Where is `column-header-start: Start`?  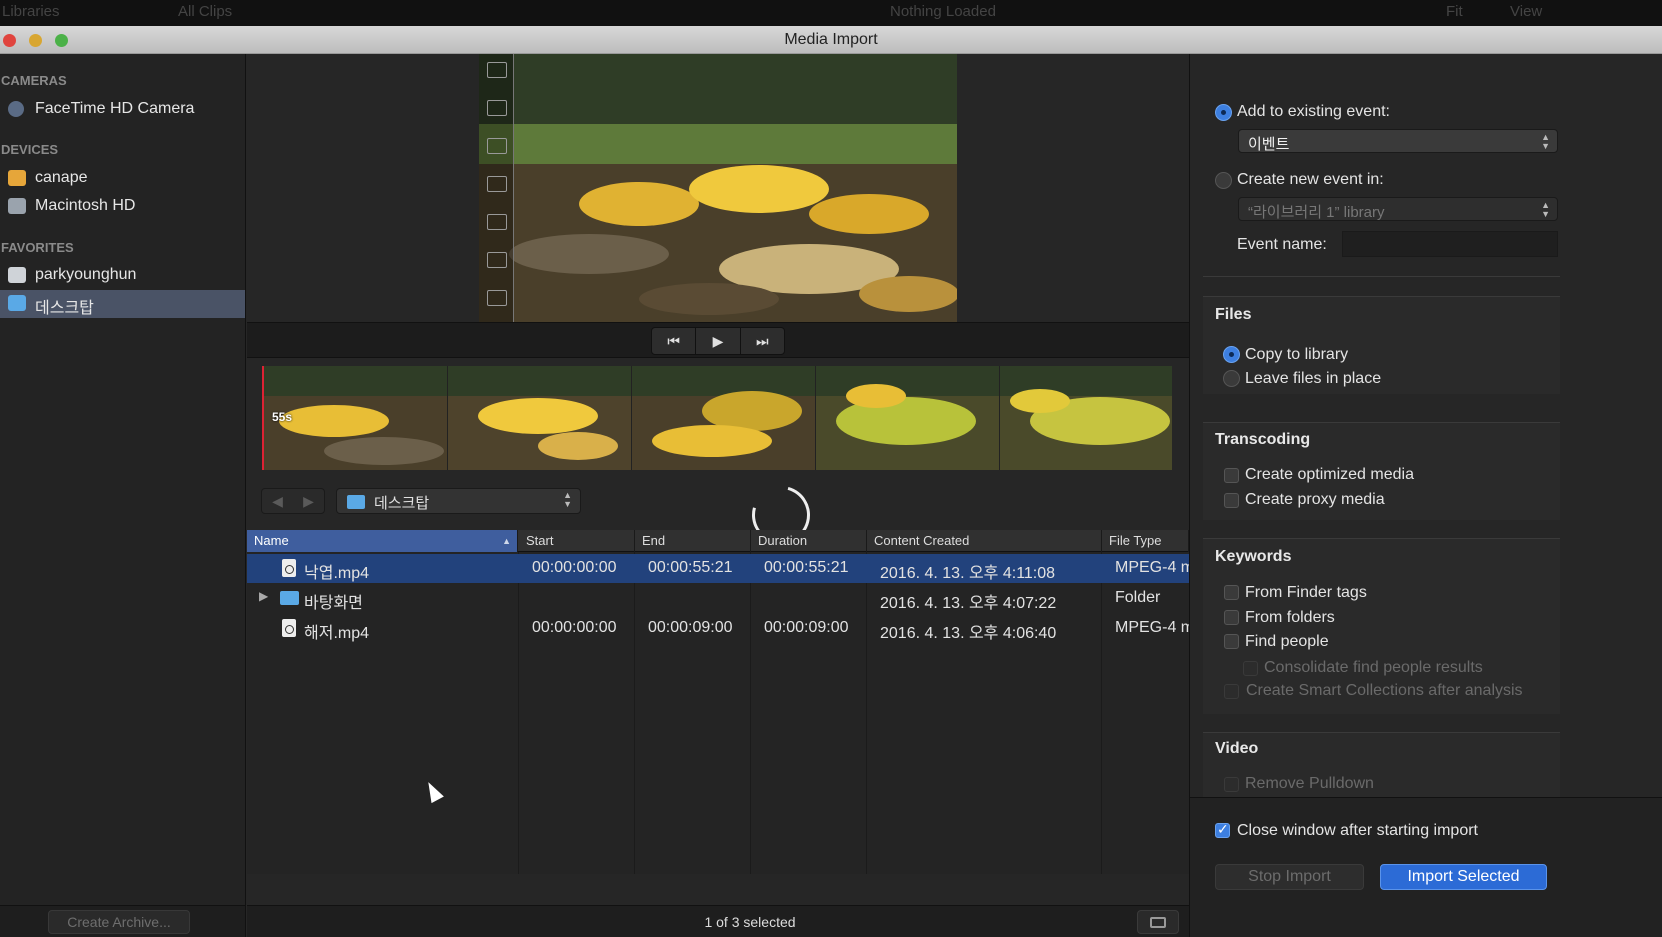
column-header-start: Start is located at coordinates (577, 541).